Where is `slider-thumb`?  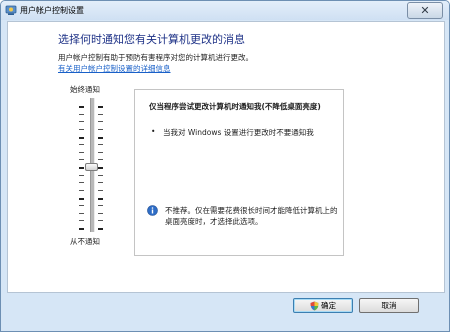
slider-thumb is located at coordinates (91, 167).